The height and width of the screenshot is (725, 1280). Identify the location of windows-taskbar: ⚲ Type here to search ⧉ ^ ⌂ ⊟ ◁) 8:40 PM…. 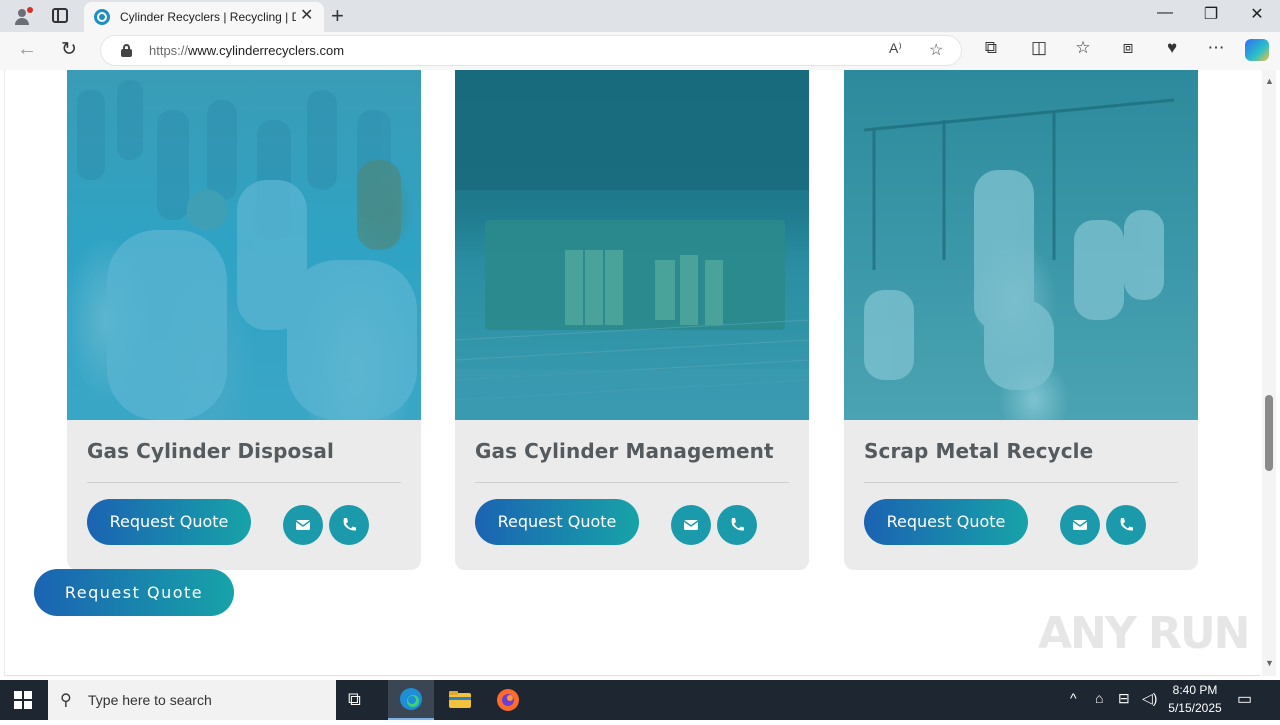
(640, 700).